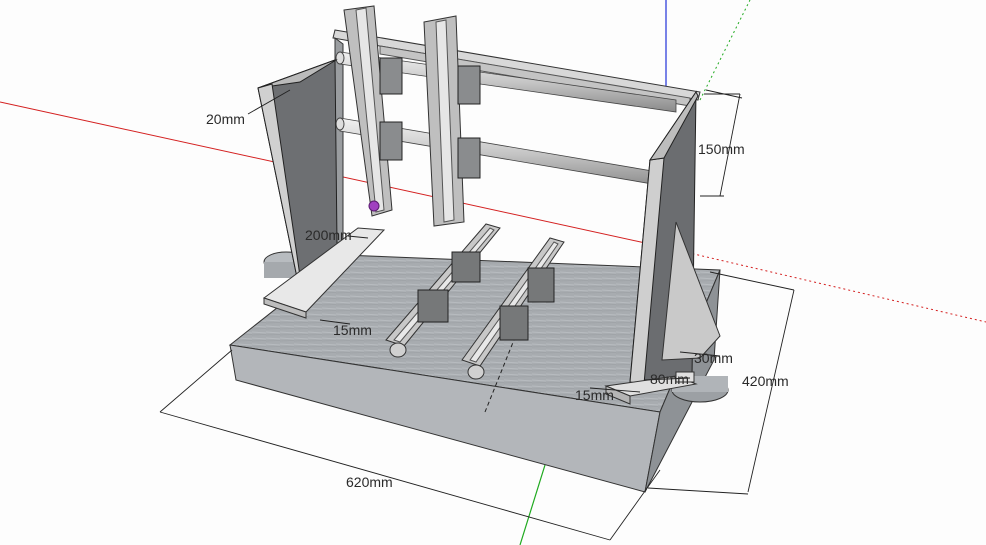  Describe the element at coordinates (713, 358) in the screenshot. I see `dimension-label-30mm: 30mm` at that location.